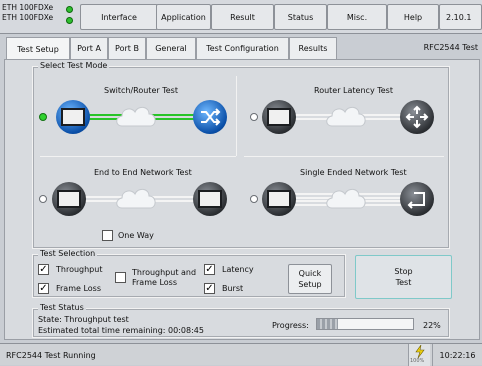 This screenshot has height=366, width=482. Describe the element at coordinates (403, 277) in the screenshot. I see `stop-test-button: Stop Test` at that location.